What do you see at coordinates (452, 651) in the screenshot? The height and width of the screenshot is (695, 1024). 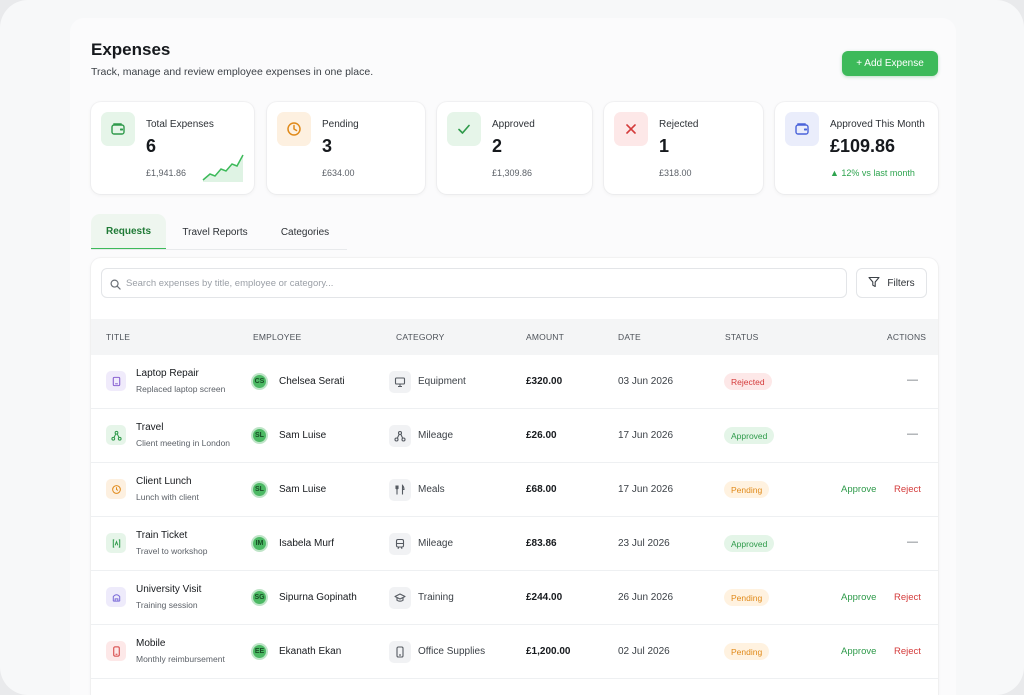 I see `category-label: Office Supplies` at bounding box center [452, 651].